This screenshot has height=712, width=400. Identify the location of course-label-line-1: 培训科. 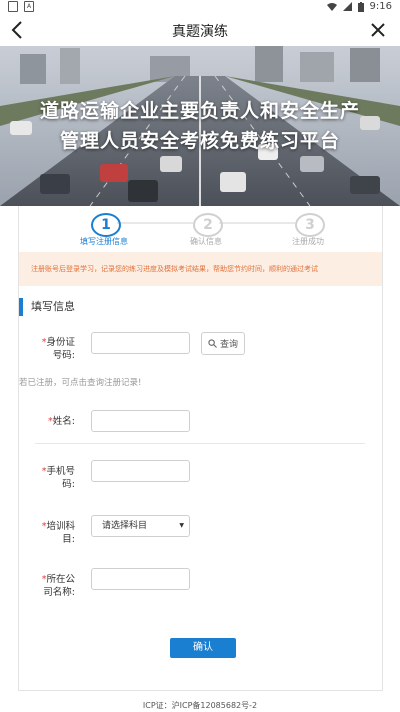
(60, 526).